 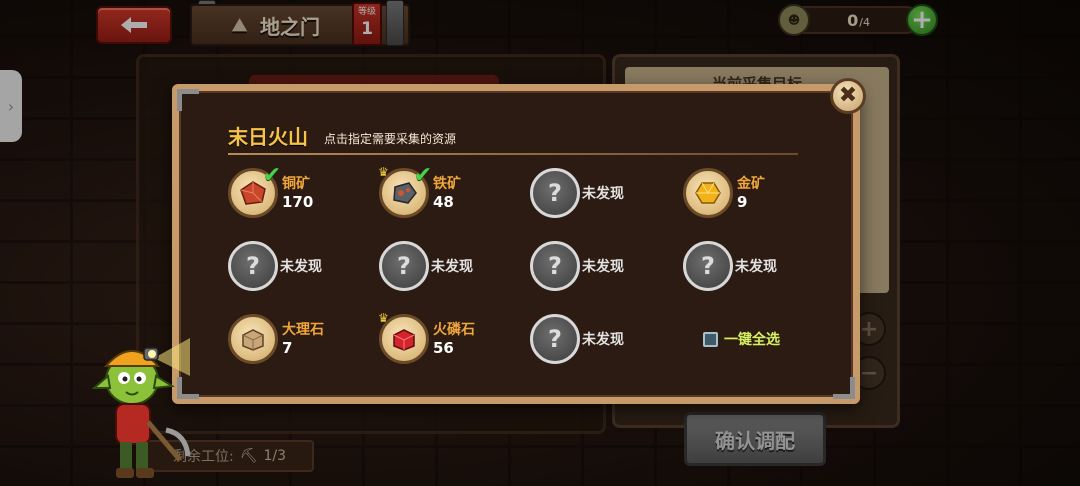 I want to click on resource-name: 铜矿, so click(x=296, y=184).